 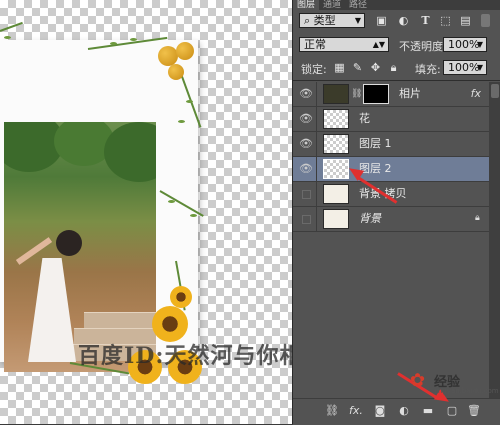 I want to click on layer-row: 👁︎ ⛓ 相片 fx, so click(x=391, y=94).